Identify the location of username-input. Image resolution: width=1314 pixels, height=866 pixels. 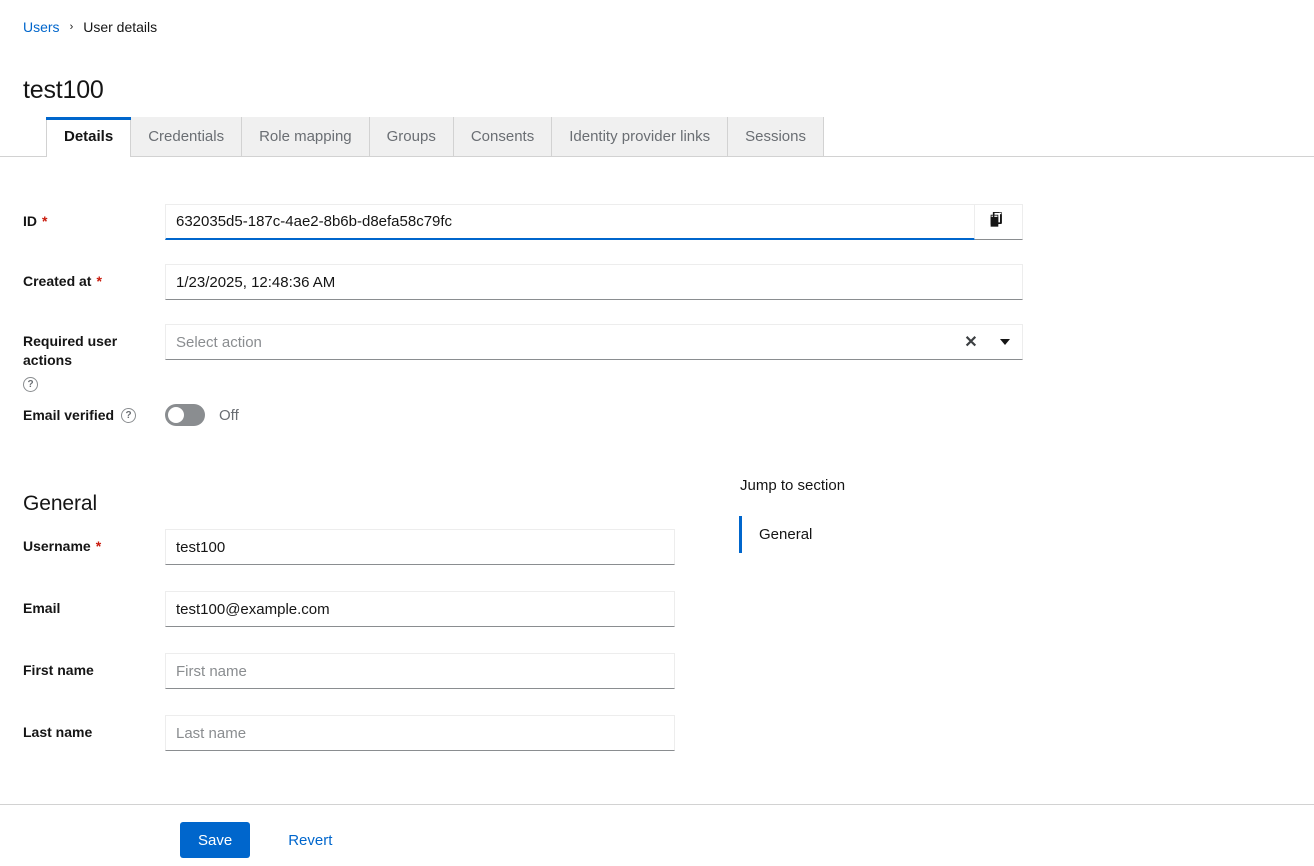
(420, 547).